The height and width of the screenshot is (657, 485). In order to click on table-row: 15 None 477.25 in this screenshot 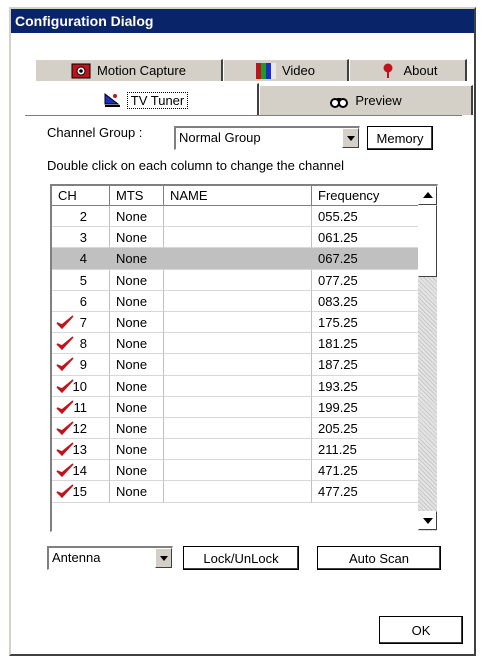, I will do `click(235, 492)`.